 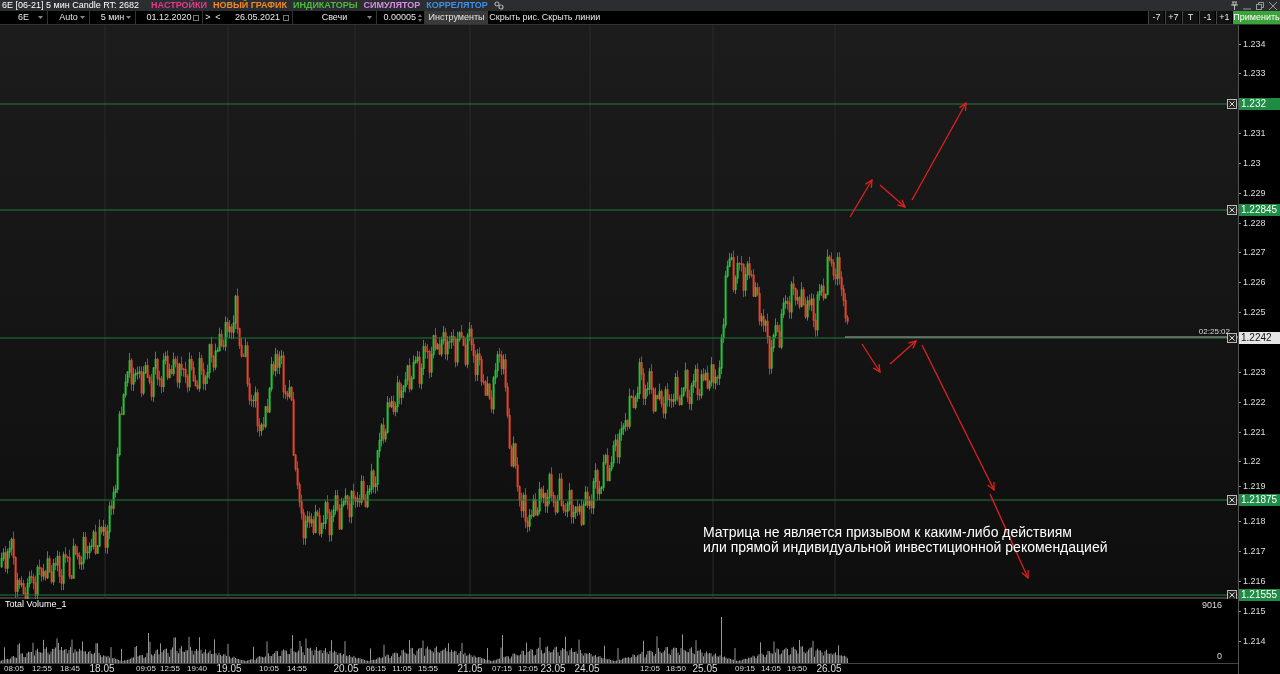 I want to click on axis-label: 11:05, so click(x=402, y=669).